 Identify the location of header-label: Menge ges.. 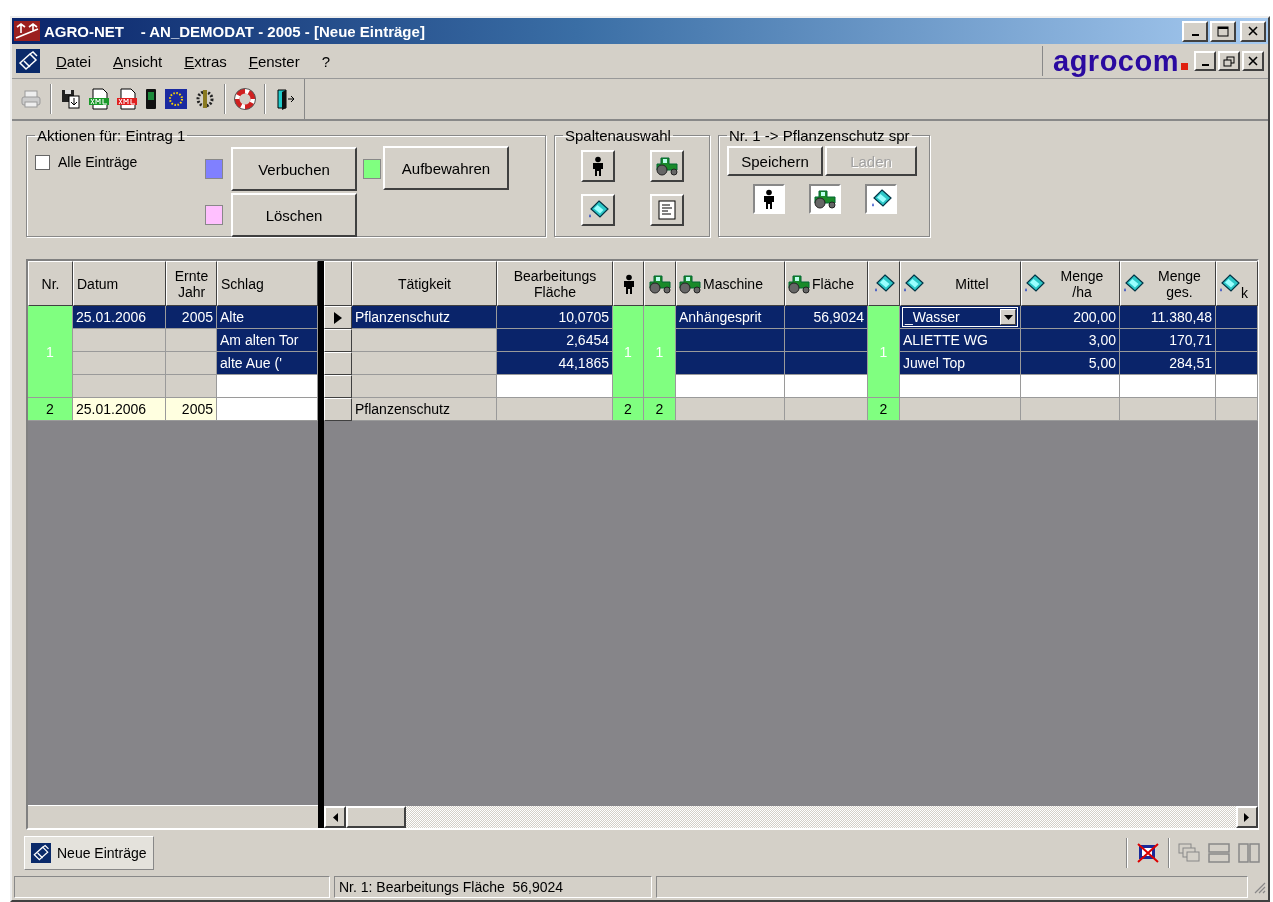
(1179, 283).